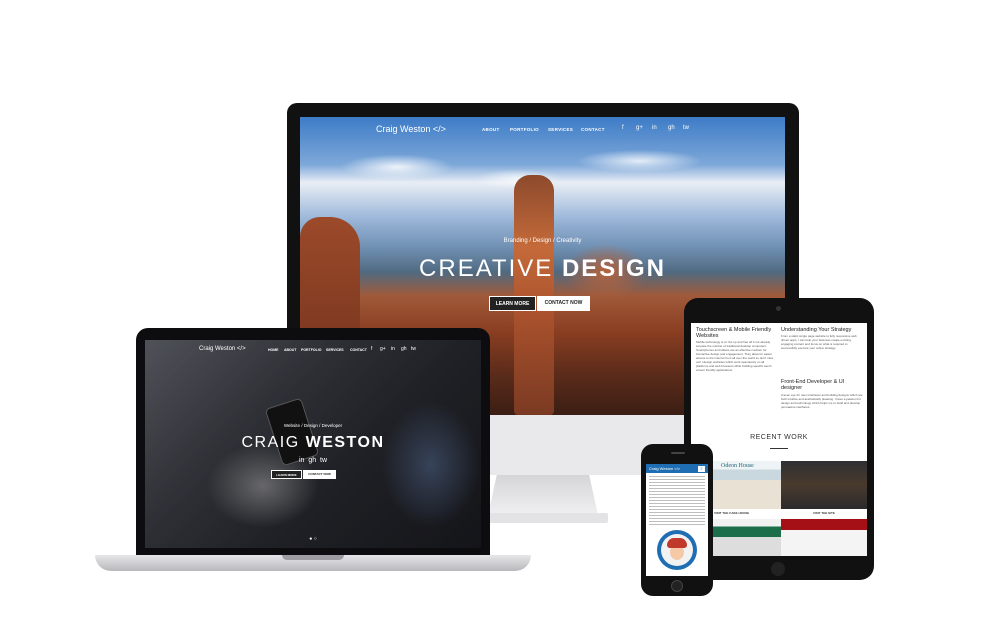 This screenshot has height=639, width=1000. I want to click on hero-title-light: CREATIVE, so click(486, 268).